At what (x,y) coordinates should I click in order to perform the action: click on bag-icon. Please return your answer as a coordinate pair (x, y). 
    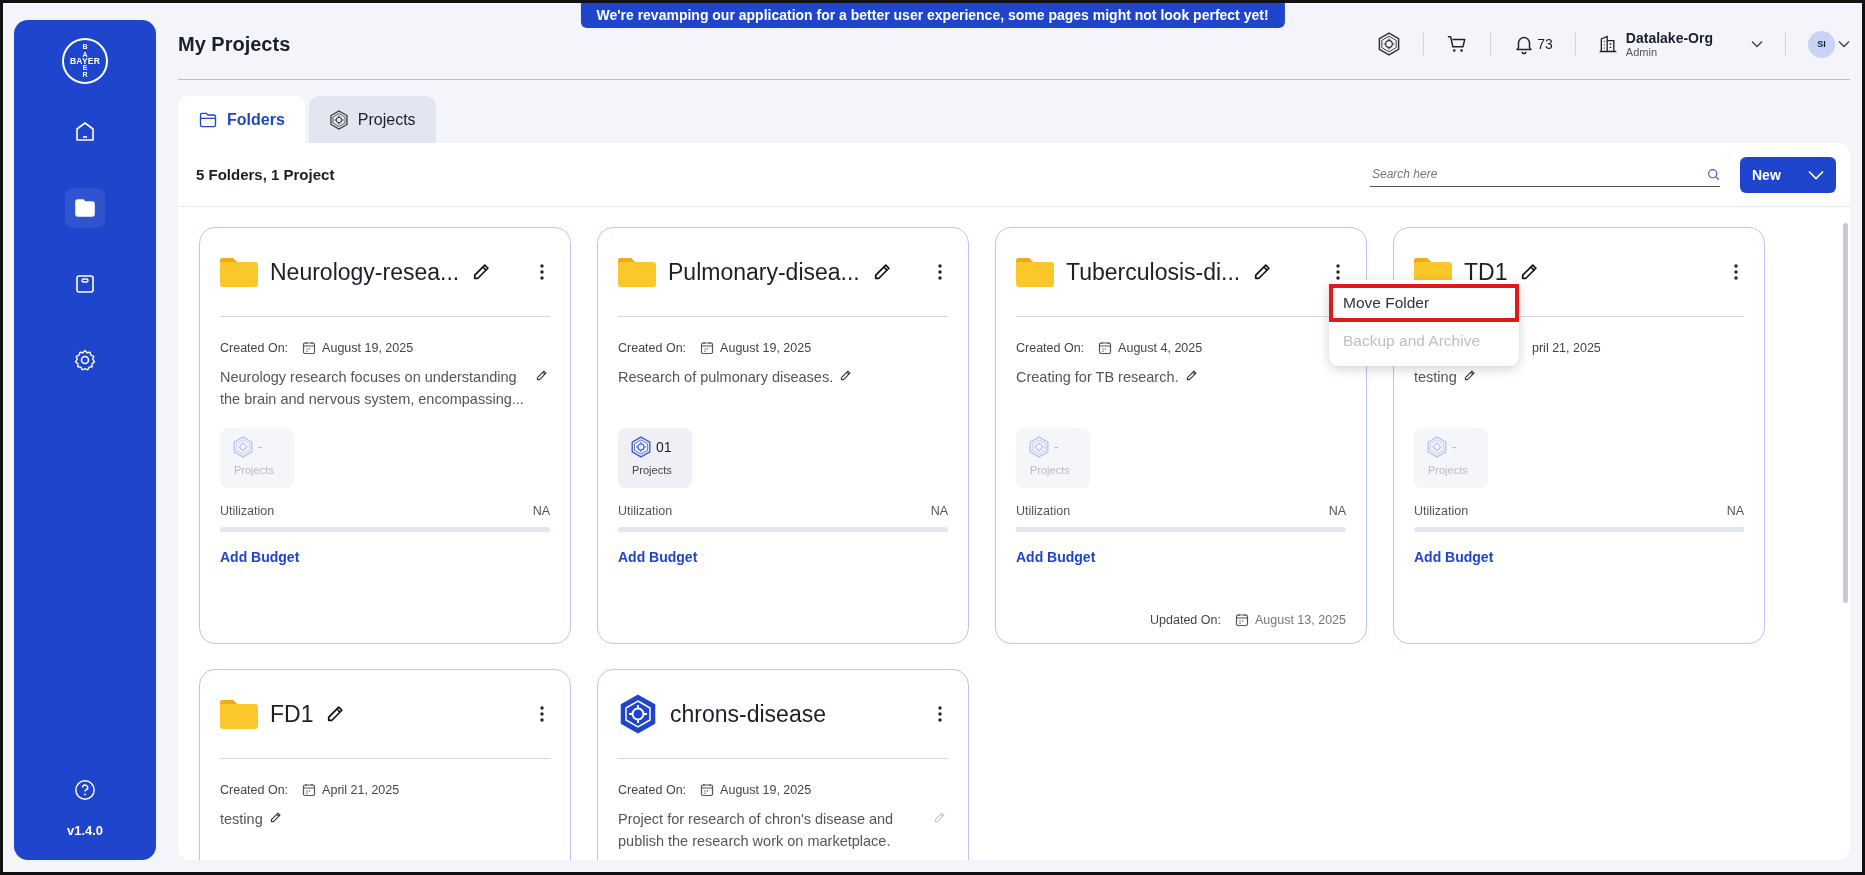
    Looking at the image, I should click on (85, 284).